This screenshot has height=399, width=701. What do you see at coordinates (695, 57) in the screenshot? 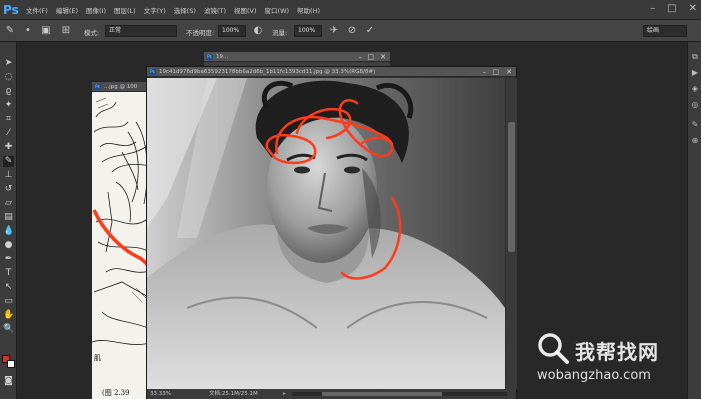
I see `history-panel-icon: ⧉` at bounding box center [695, 57].